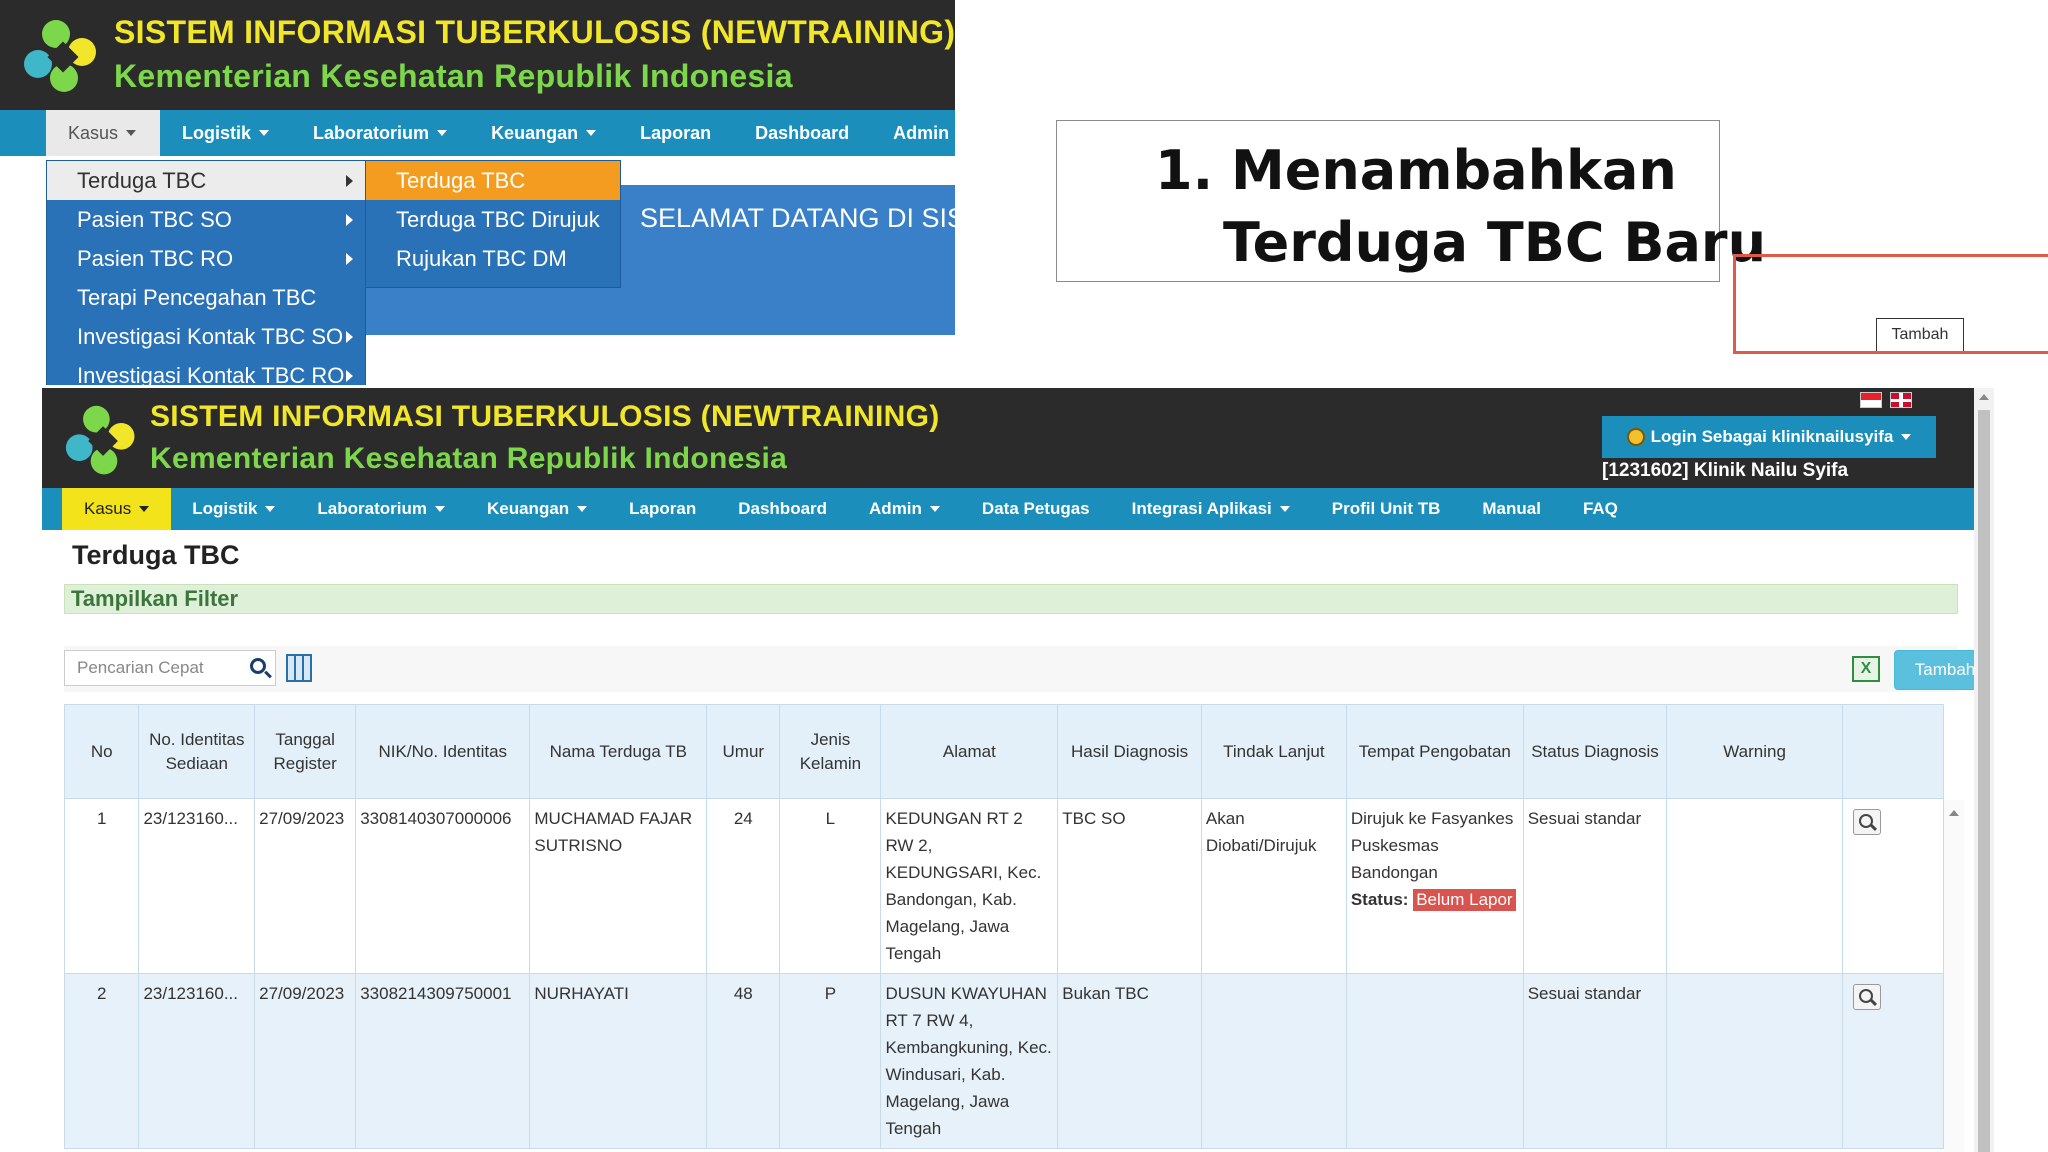 The image size is (2048, 1152). I want to click on cell-umur: 24, so click(743, 886).